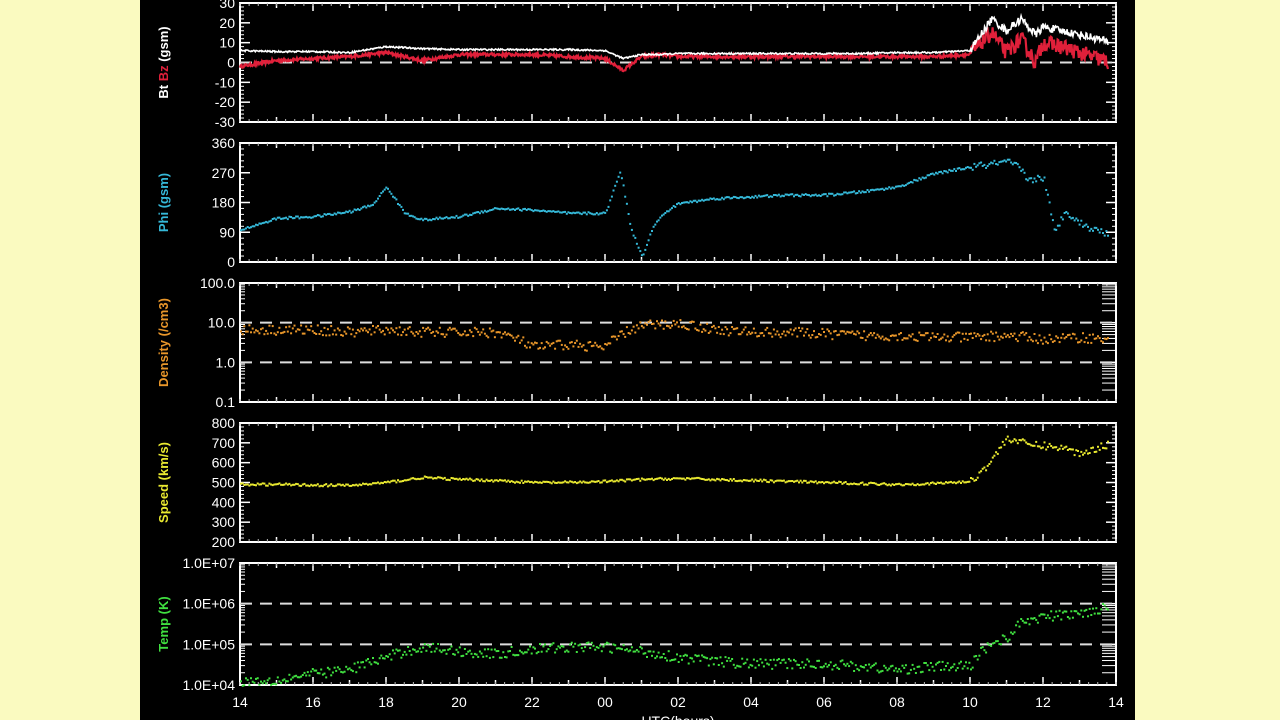 This screenshot has width=1280, height=720. What do you see at coordinates (224, 542) in the screenshot?
I see `y-tick-label: 200` at bounding box center [224, 542].